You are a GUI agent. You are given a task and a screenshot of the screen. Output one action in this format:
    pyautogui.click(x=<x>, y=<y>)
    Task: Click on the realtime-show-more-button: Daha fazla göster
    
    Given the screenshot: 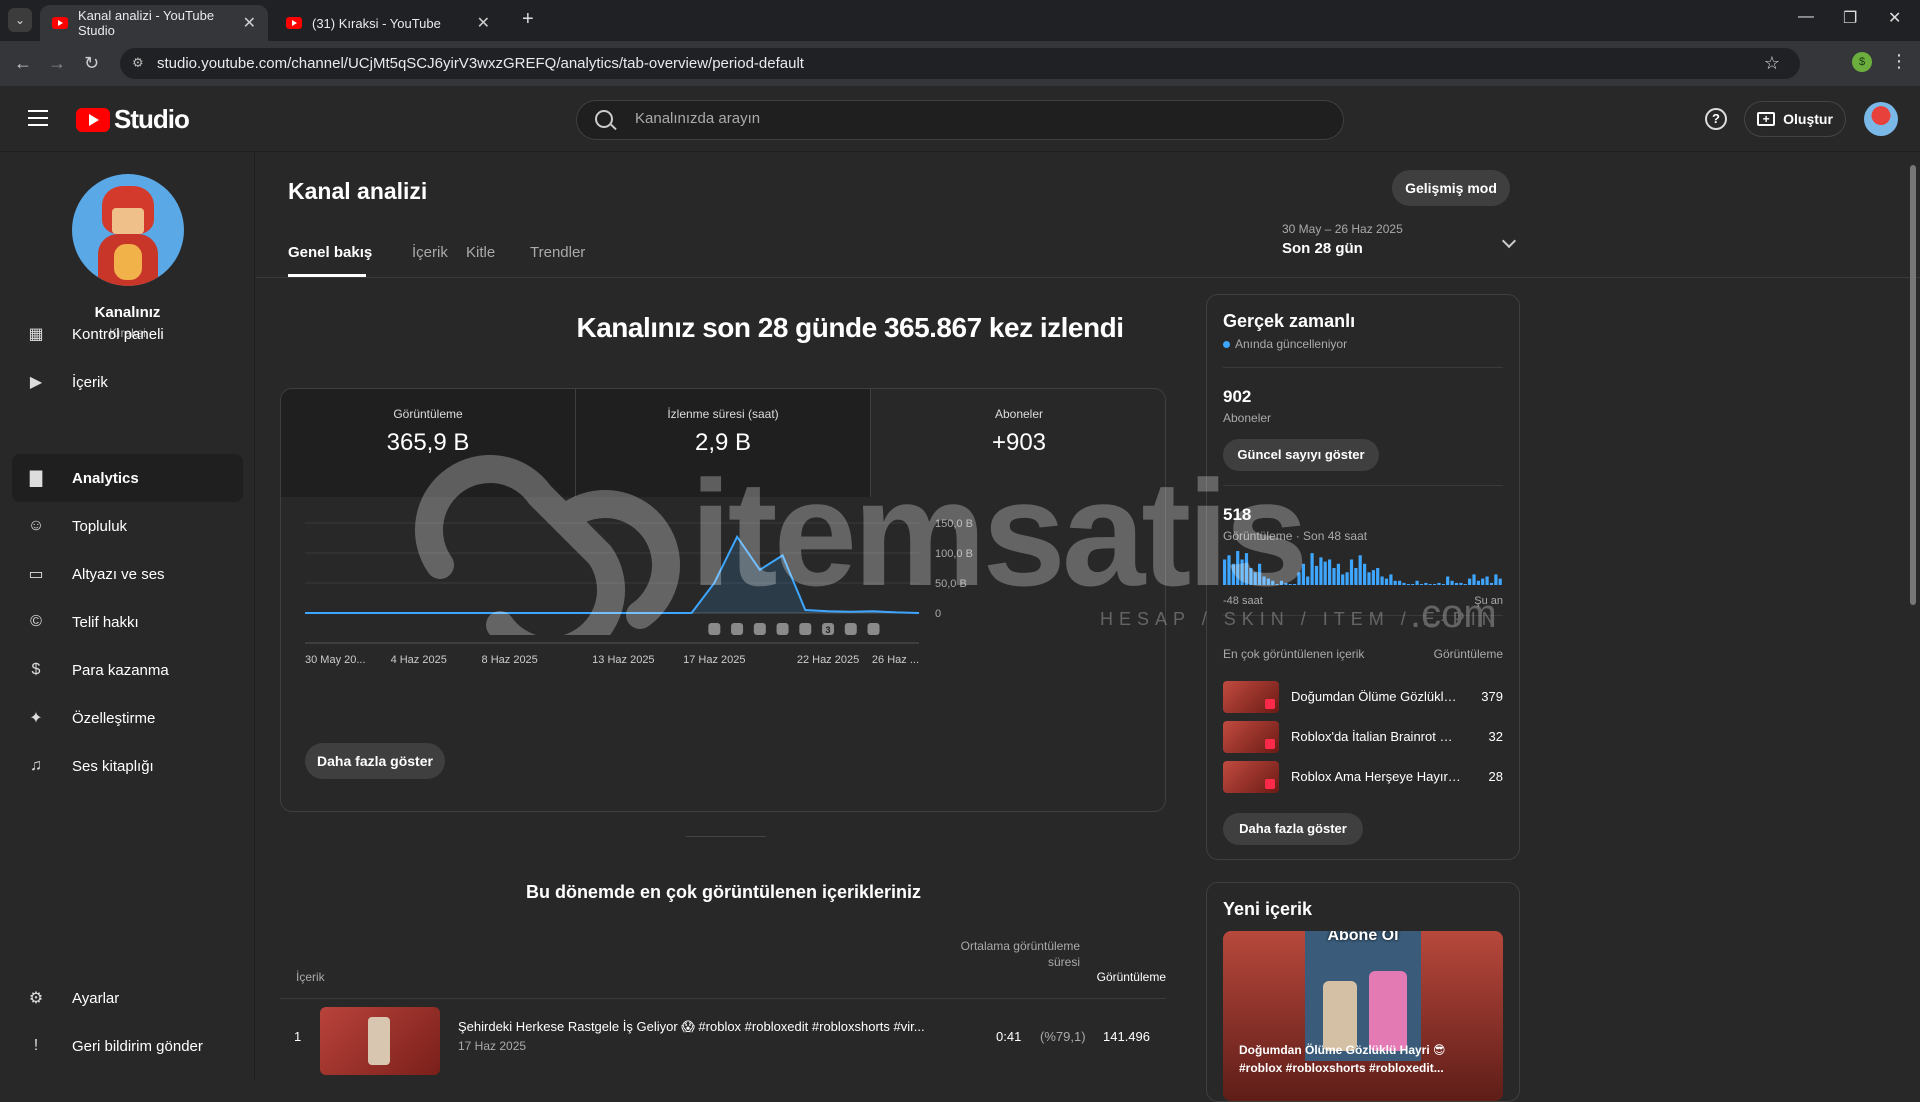 What is the action you would take?
    pyautogui.click(x=1293, y=829)
    